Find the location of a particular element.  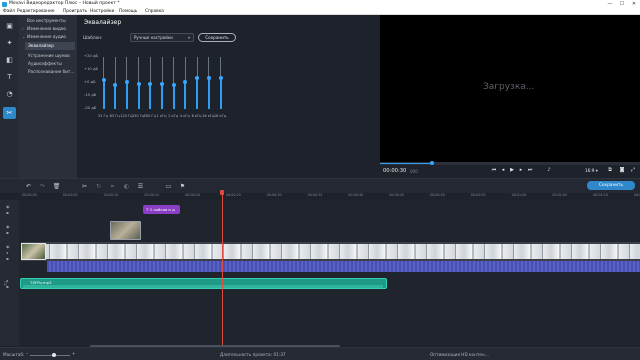

title-clip: T 3 лайков и д is located at coordinates (161, 209).